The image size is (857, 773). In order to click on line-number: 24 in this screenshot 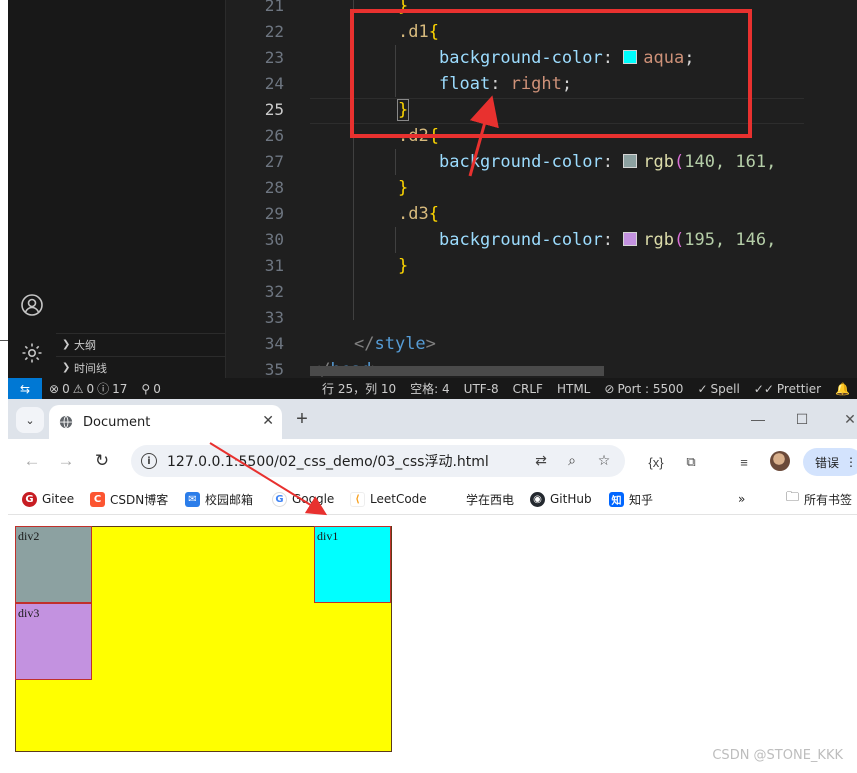, I will do `click(274, 83)`.